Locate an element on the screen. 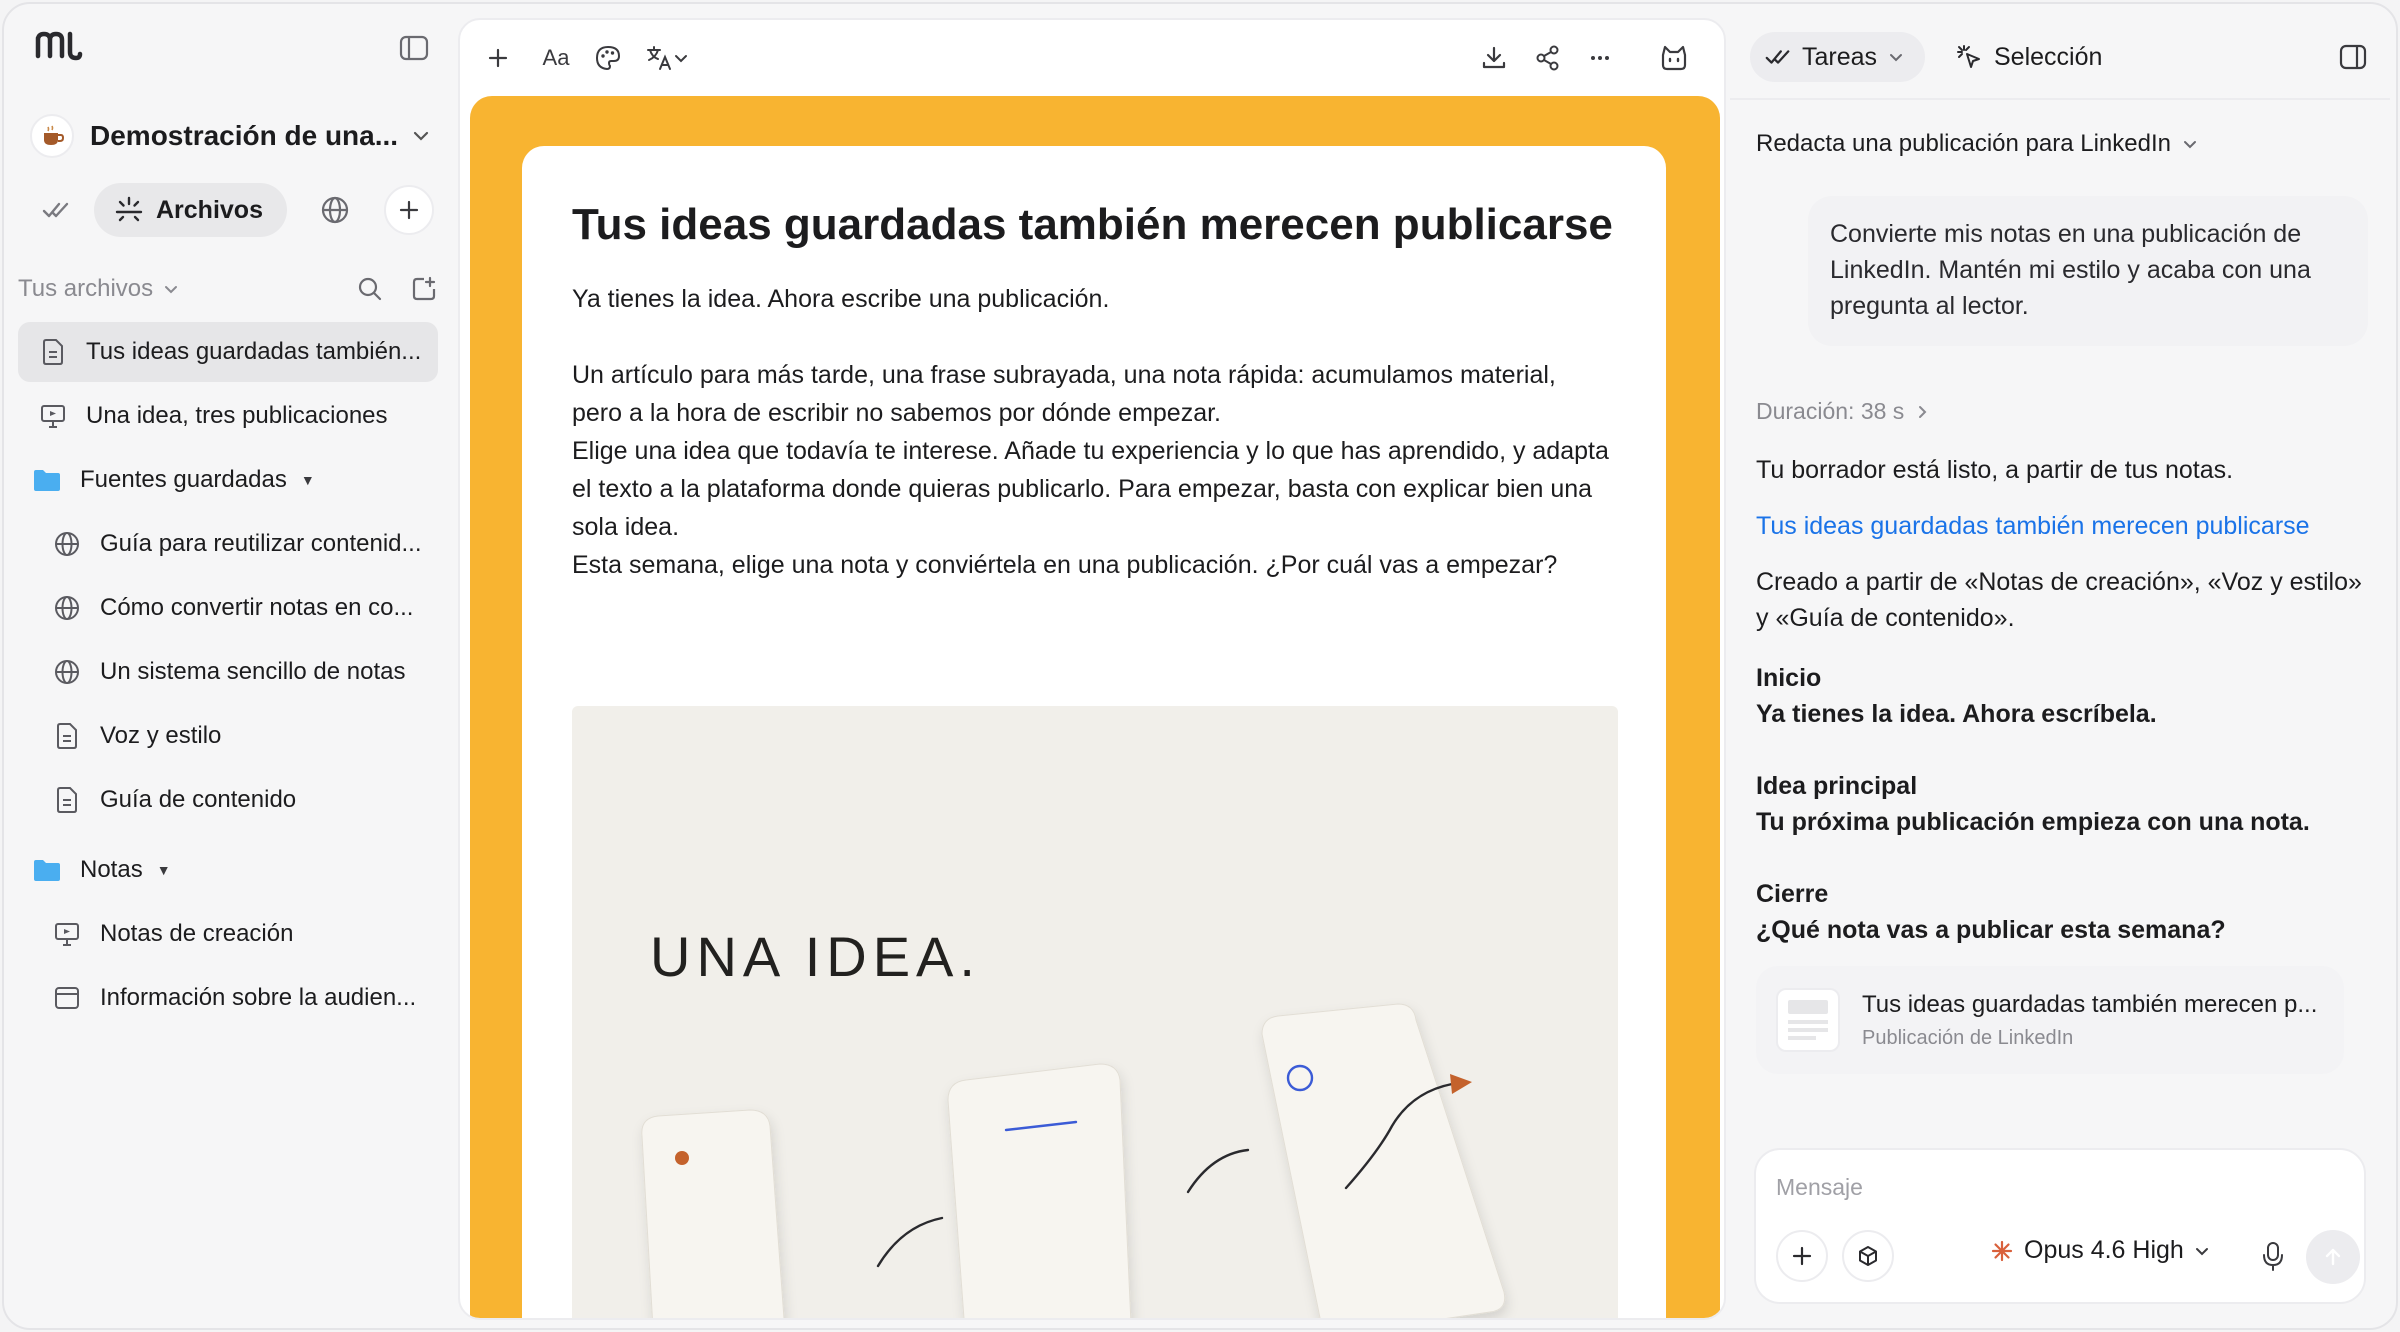 The image size is (2400, 1332). download-icon is located at coordinates (1494, 57).